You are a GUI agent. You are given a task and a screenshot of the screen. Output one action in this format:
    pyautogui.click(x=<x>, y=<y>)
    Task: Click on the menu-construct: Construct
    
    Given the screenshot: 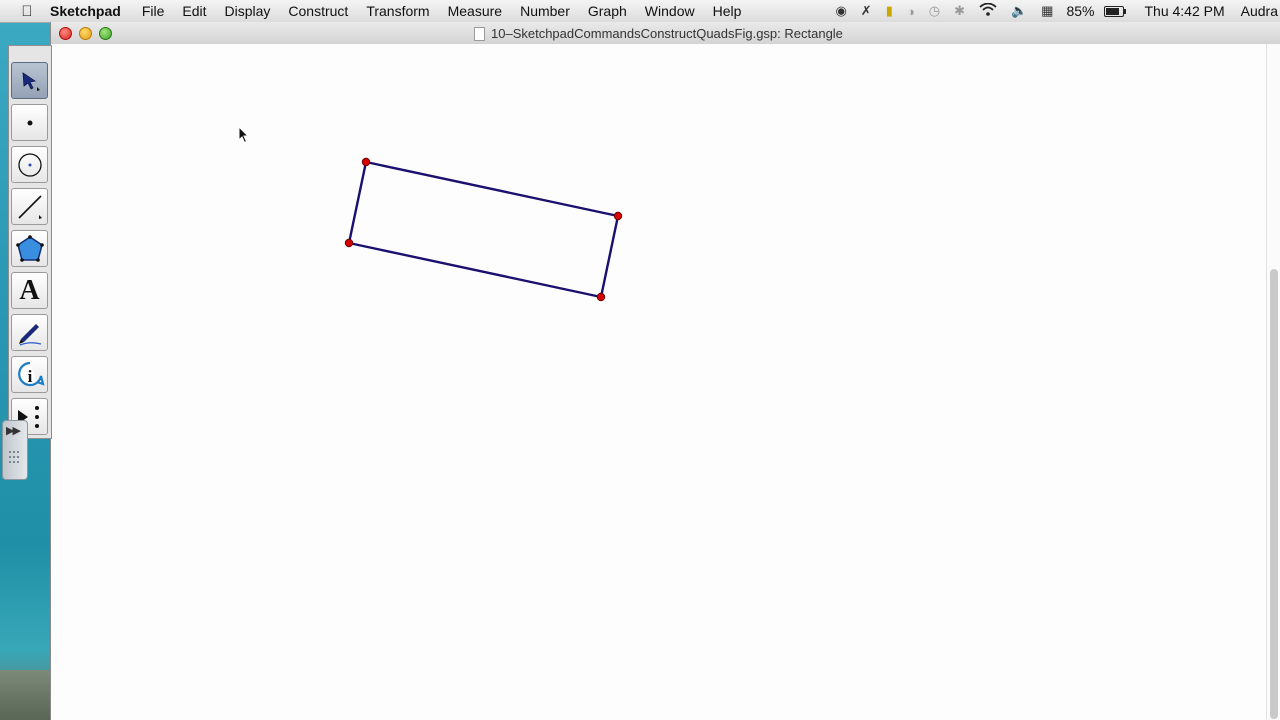 What is the action you would take?
    pyautogui.click(x=318, y=11)
    